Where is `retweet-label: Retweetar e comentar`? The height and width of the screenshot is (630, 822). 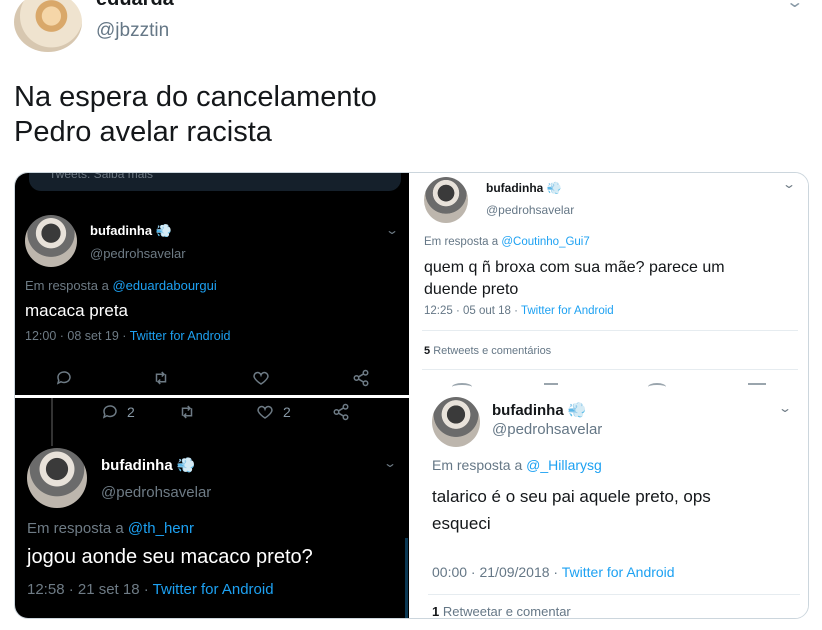
retweet-label: Retweetar e comentar is located at coordinates (506, 611).